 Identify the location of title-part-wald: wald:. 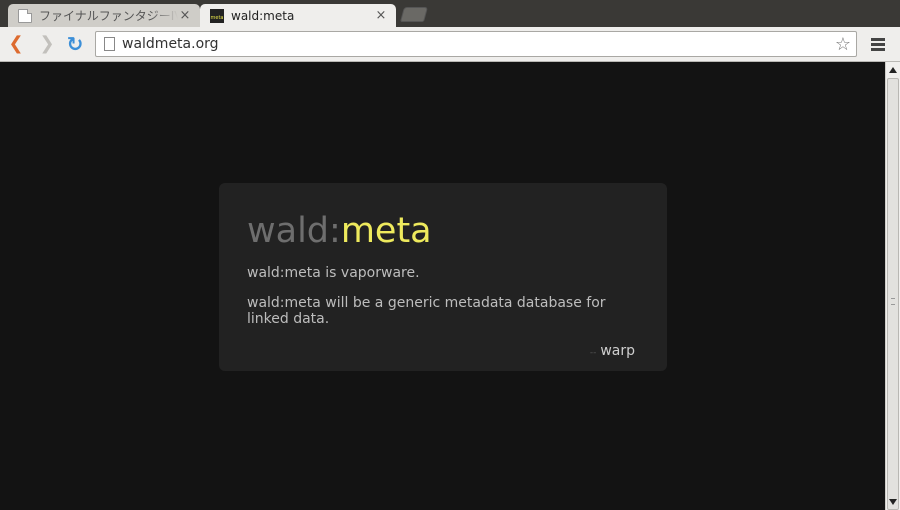
(294, 231).